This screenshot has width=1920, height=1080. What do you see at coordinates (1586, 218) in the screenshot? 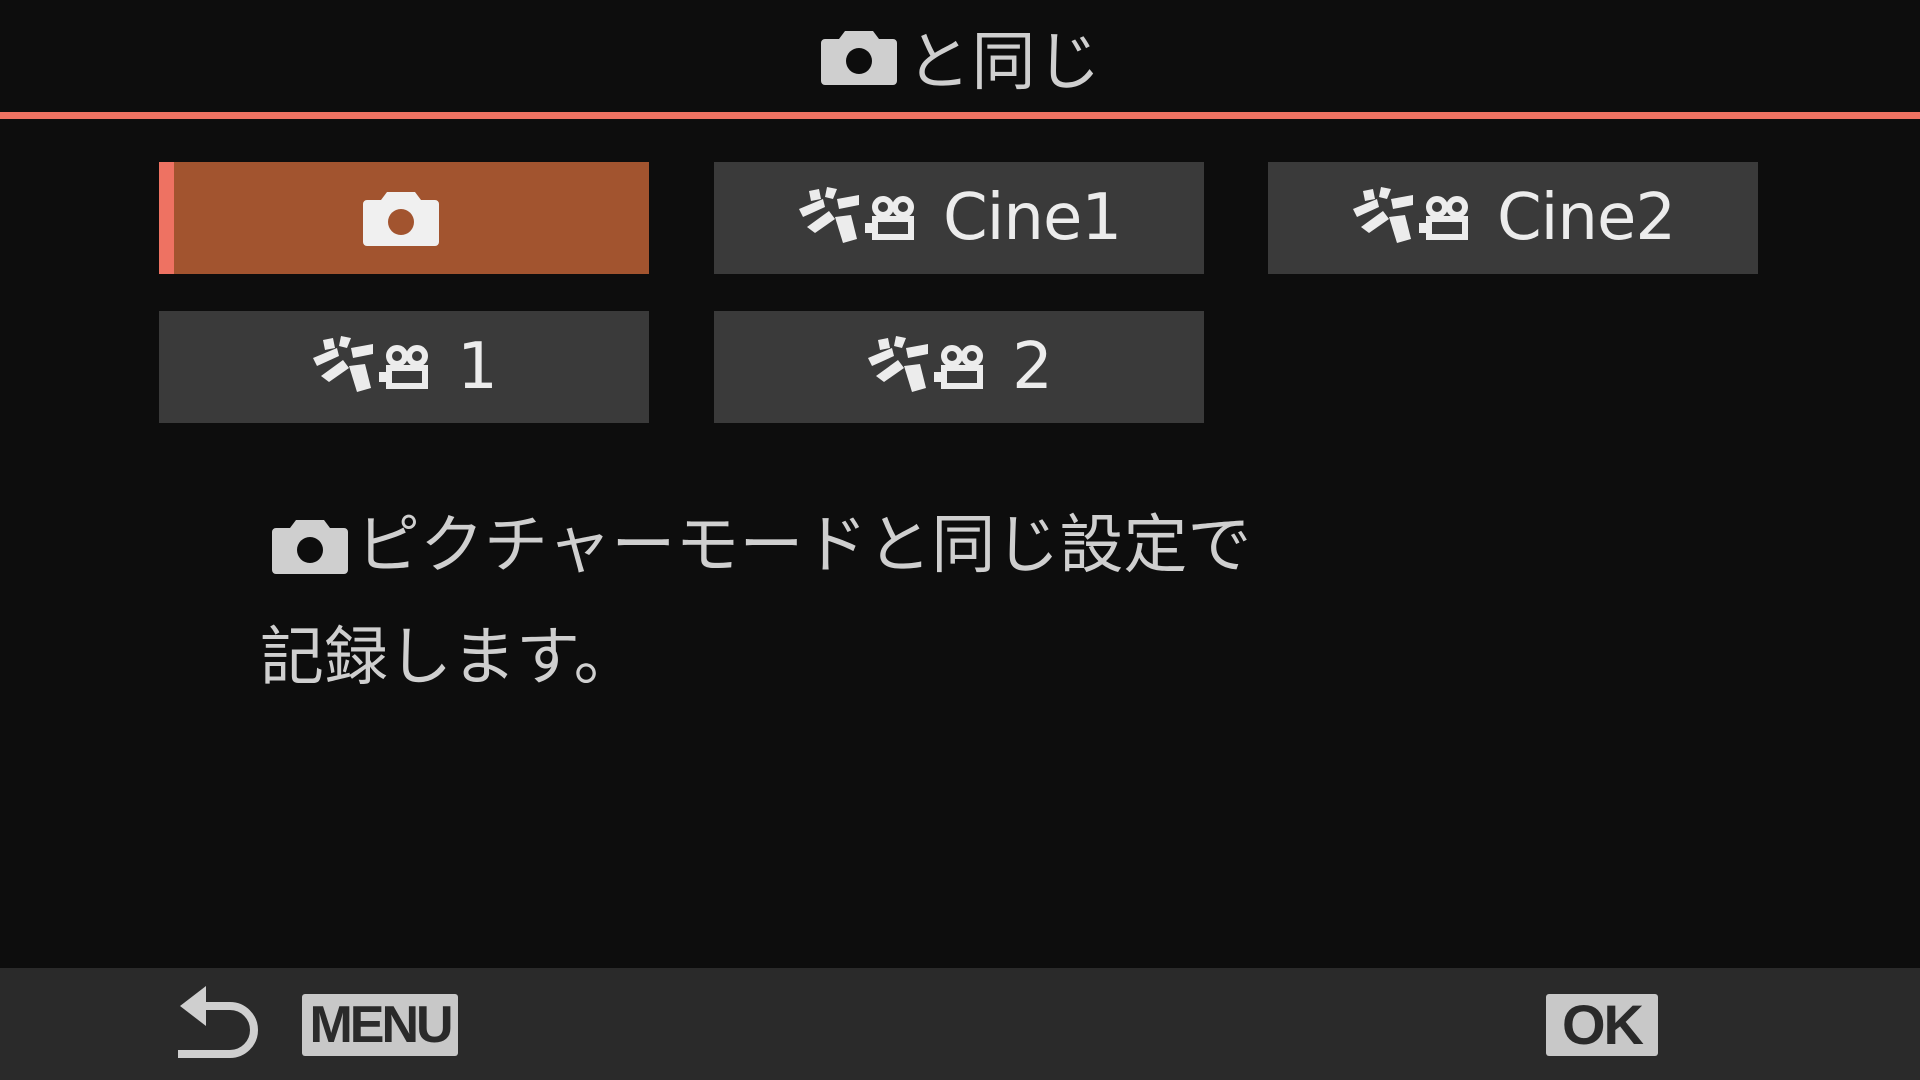
I see `option-label: Cine2` at bounding box center [1586, 218].